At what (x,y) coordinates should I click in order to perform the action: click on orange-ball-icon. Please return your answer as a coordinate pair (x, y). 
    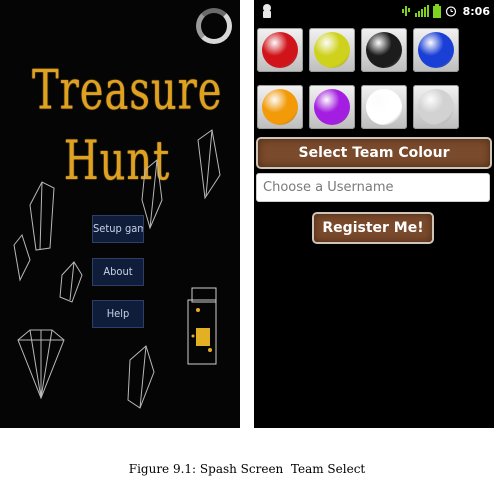
    Looking at the image, I should click on (280, 107).